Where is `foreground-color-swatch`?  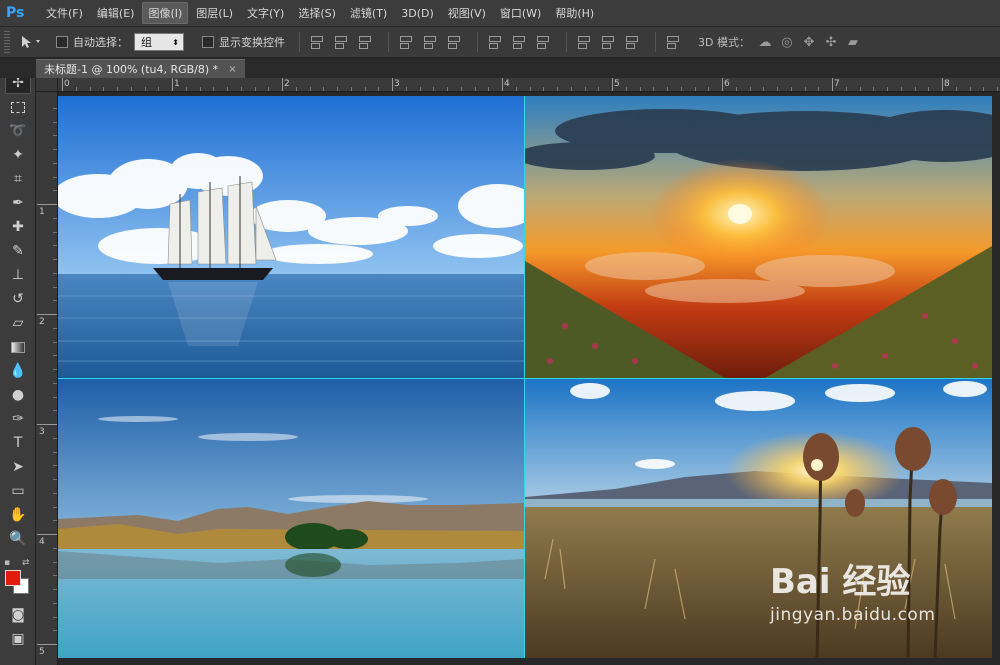
foreground-color-swatch is located at coordinates (13, 578).